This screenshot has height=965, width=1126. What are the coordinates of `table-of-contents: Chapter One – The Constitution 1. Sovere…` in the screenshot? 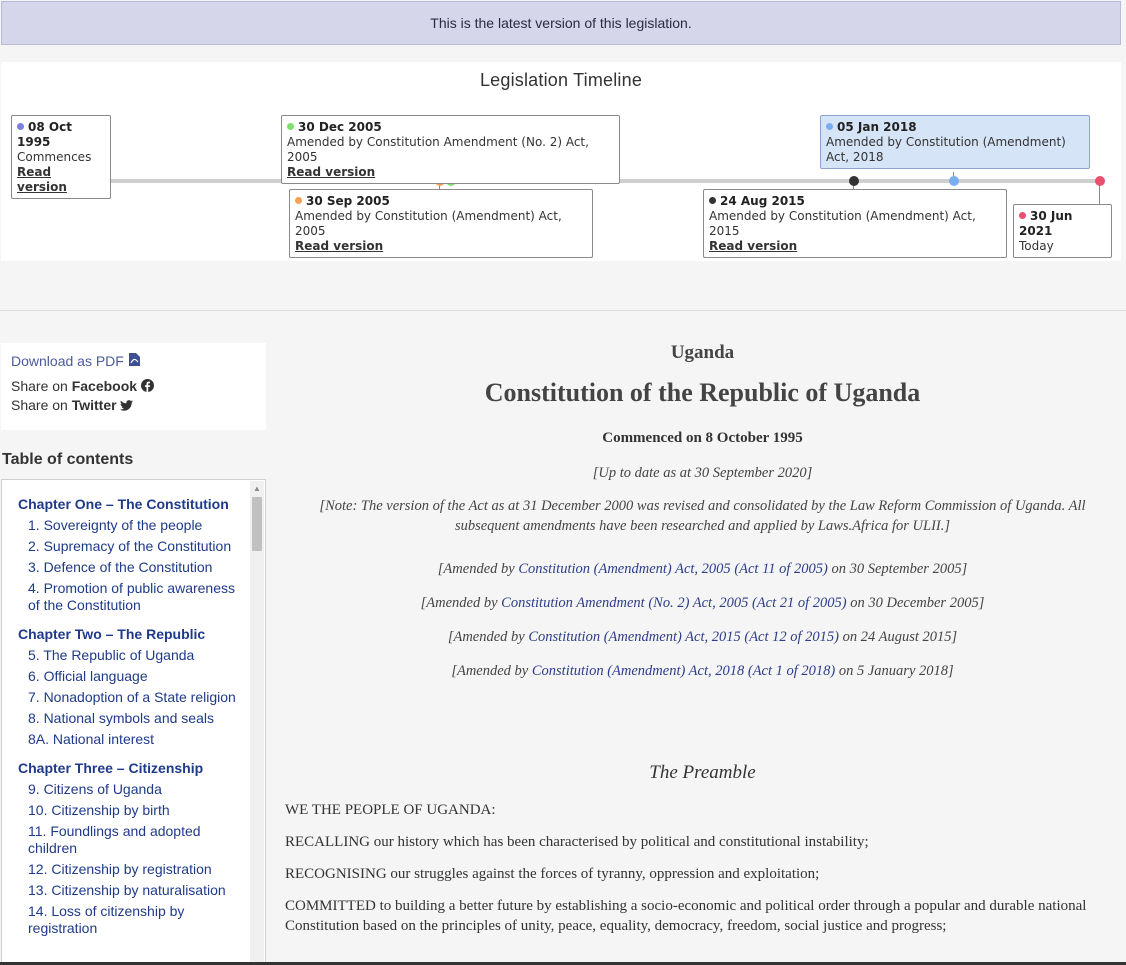 It's located at (133, 722).